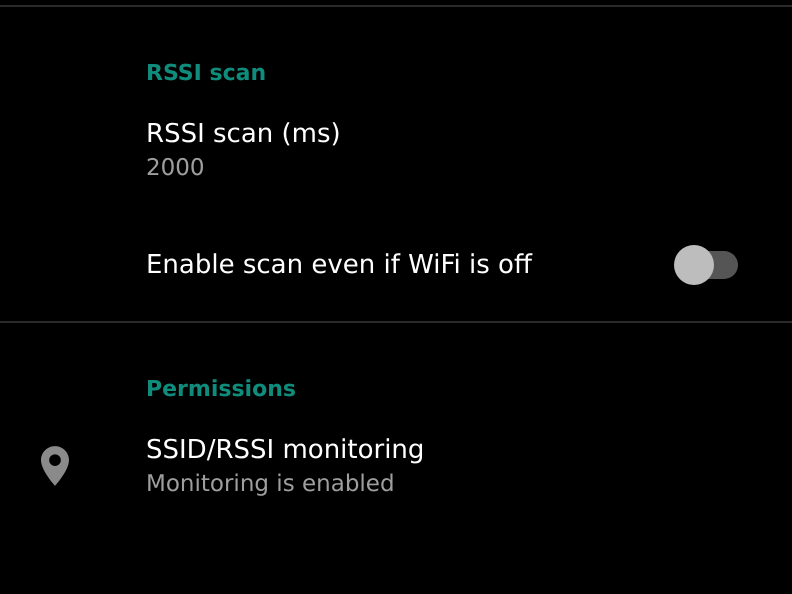  Describe the element at coordinates (706, 265) in the screenshot. I see `toggle-switch` at that location.